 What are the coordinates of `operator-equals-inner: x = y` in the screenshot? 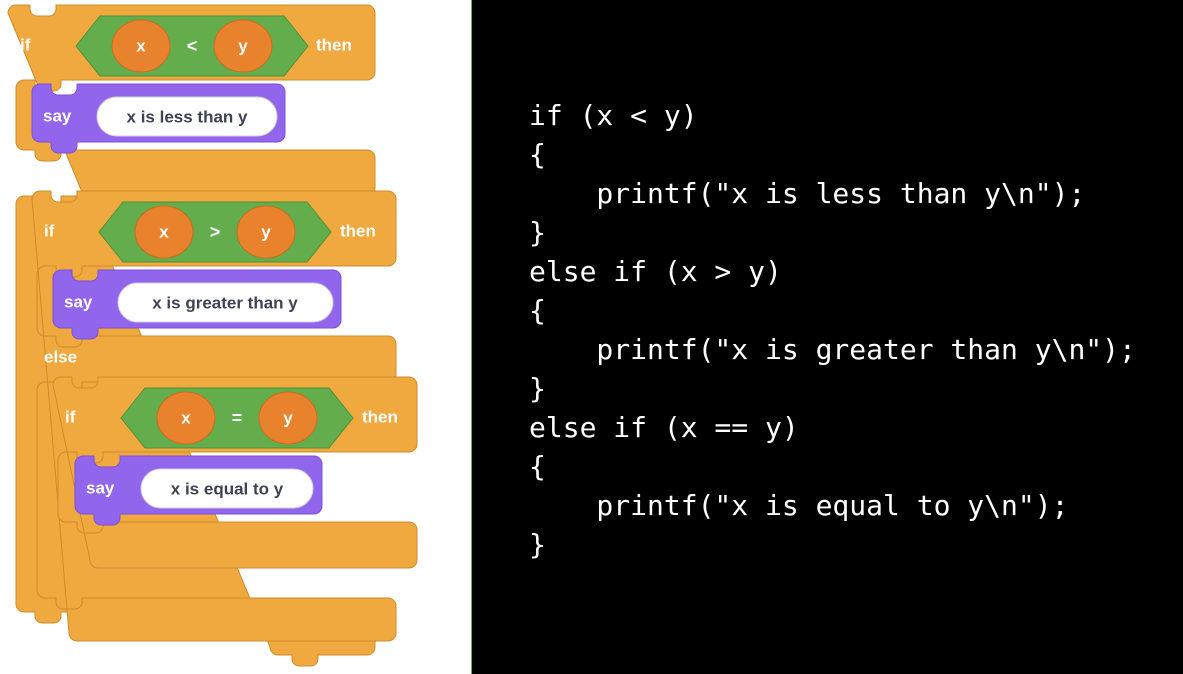 It's located at (237, 418).